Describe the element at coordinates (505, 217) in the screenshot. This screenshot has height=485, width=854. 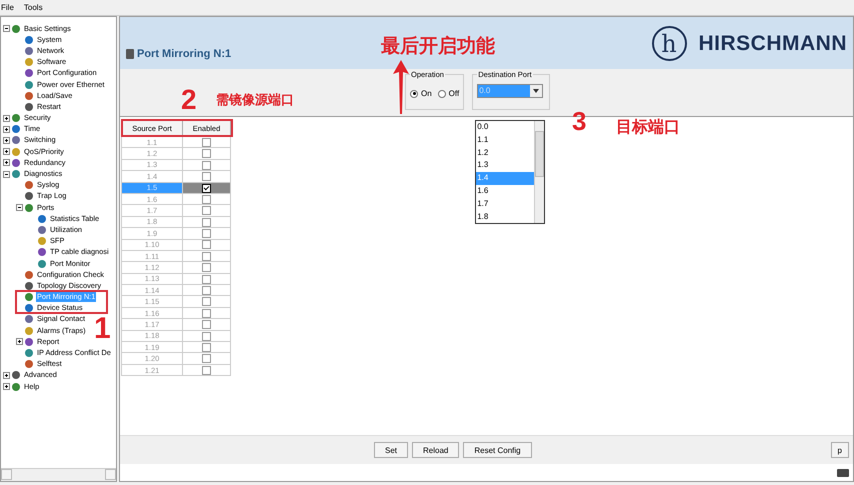
I see `dropdown-option: 1.8` at that location.